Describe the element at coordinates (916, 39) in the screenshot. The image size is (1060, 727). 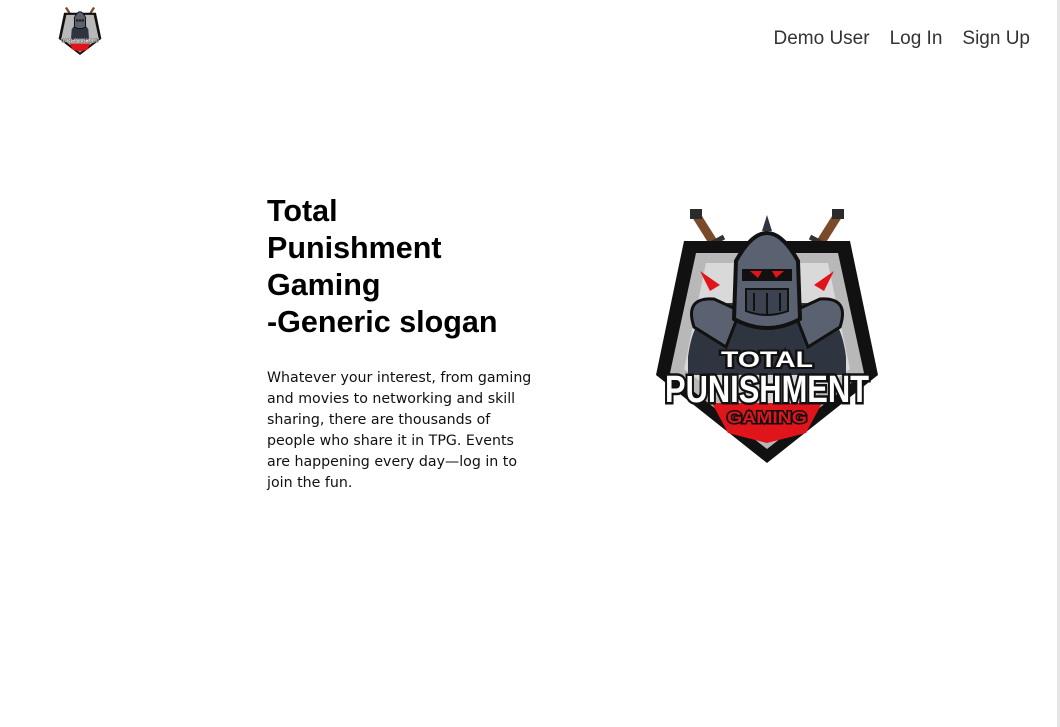
I see `nav-login-link: Log In` at that location.